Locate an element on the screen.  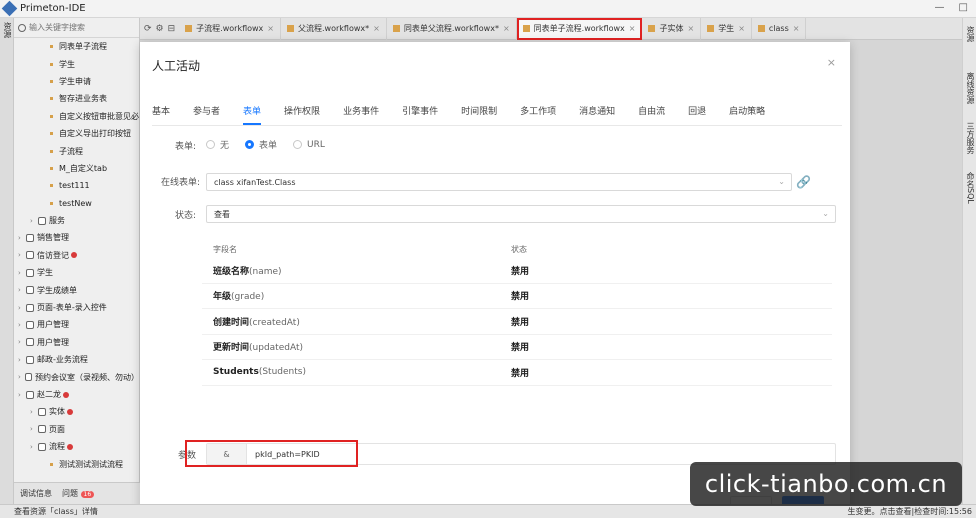
field-code: (name) is located at coordinates (265, 271).